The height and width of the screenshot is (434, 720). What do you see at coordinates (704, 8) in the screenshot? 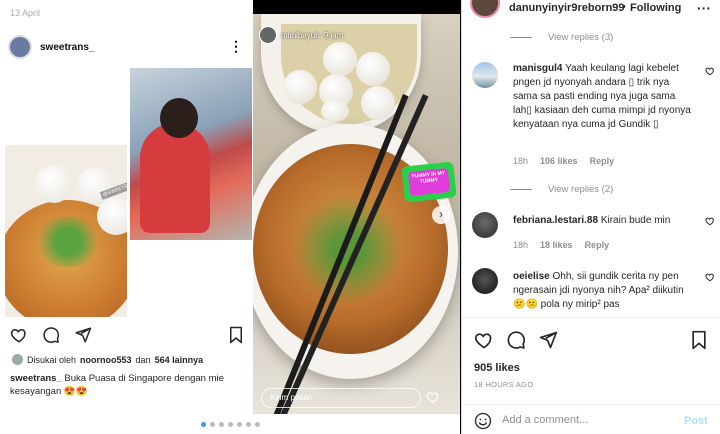
I see `more-options-icon: ···` at bounding box center [704, 8].